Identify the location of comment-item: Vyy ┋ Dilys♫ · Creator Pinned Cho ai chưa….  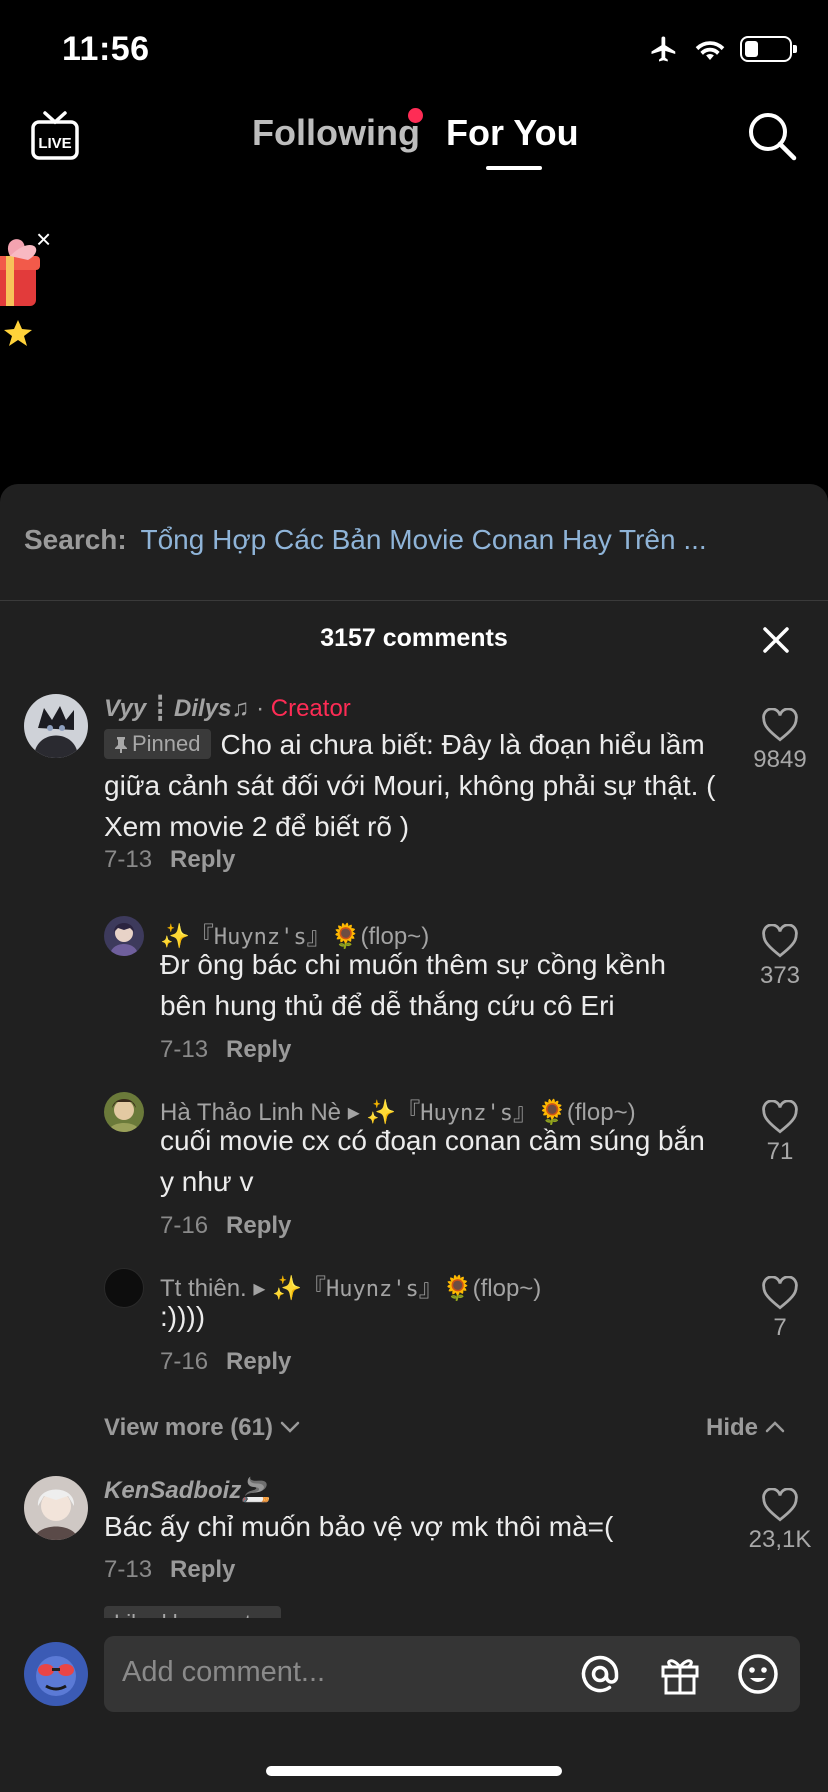
(414, 794).